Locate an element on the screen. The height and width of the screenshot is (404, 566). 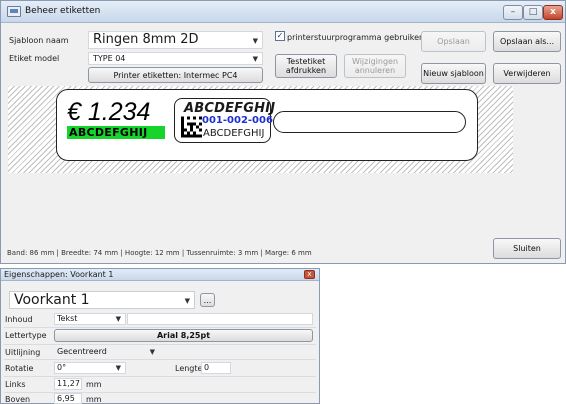
maximize-button: □ is located at coordinates (533, 12).